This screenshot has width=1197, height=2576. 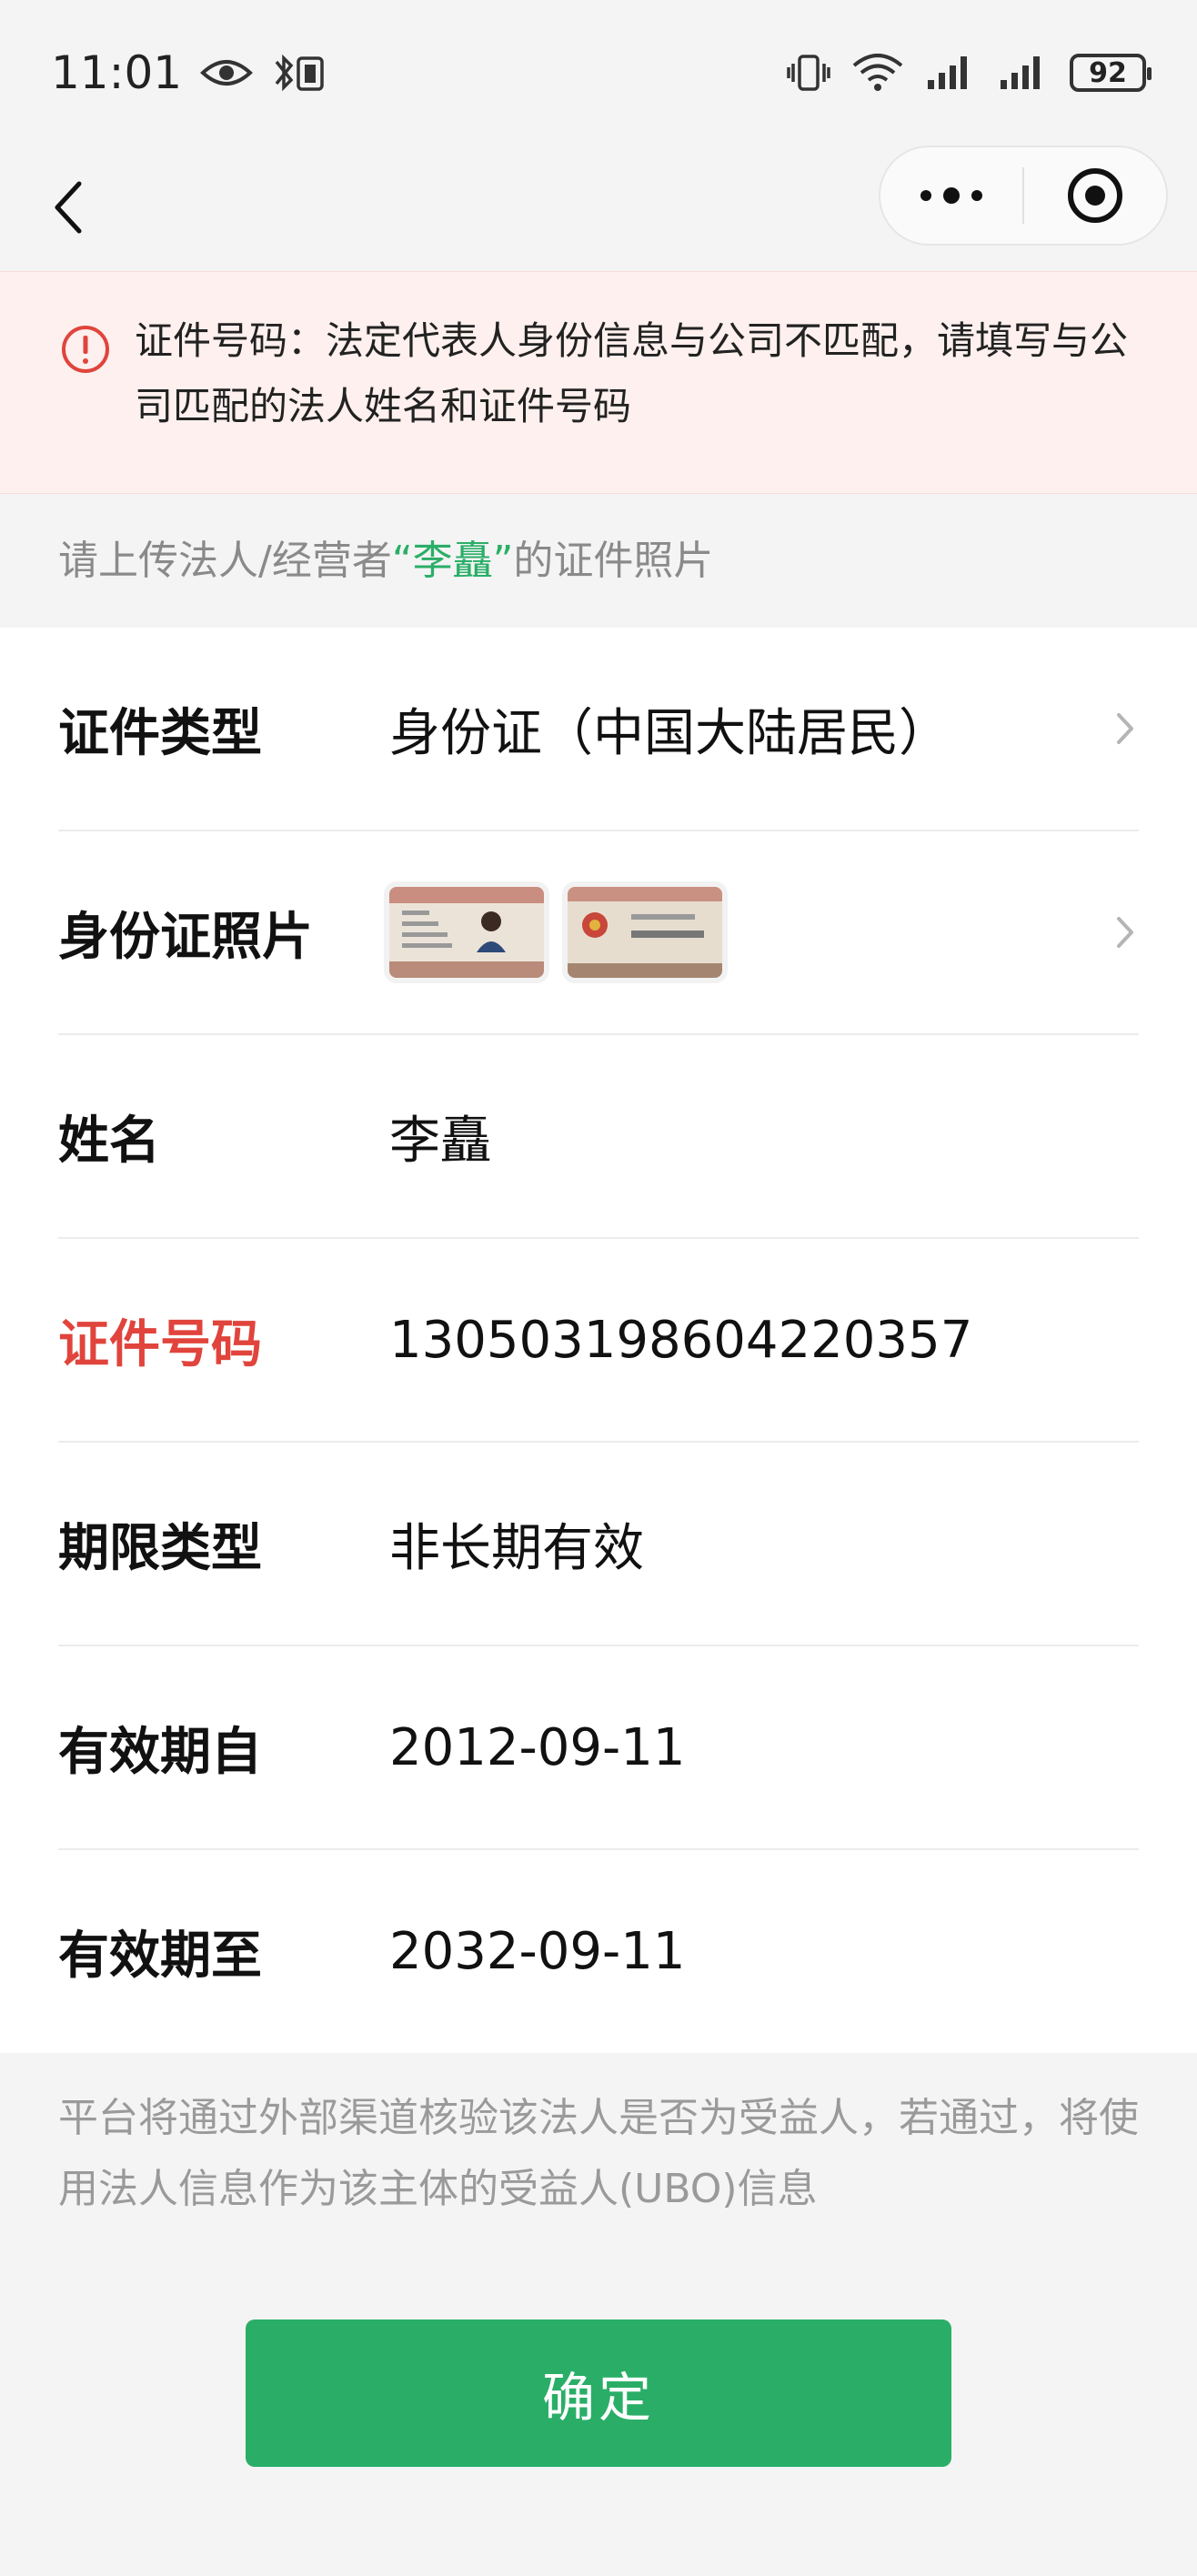 I want to click on status-right: 92, so click(x=969, y=73).